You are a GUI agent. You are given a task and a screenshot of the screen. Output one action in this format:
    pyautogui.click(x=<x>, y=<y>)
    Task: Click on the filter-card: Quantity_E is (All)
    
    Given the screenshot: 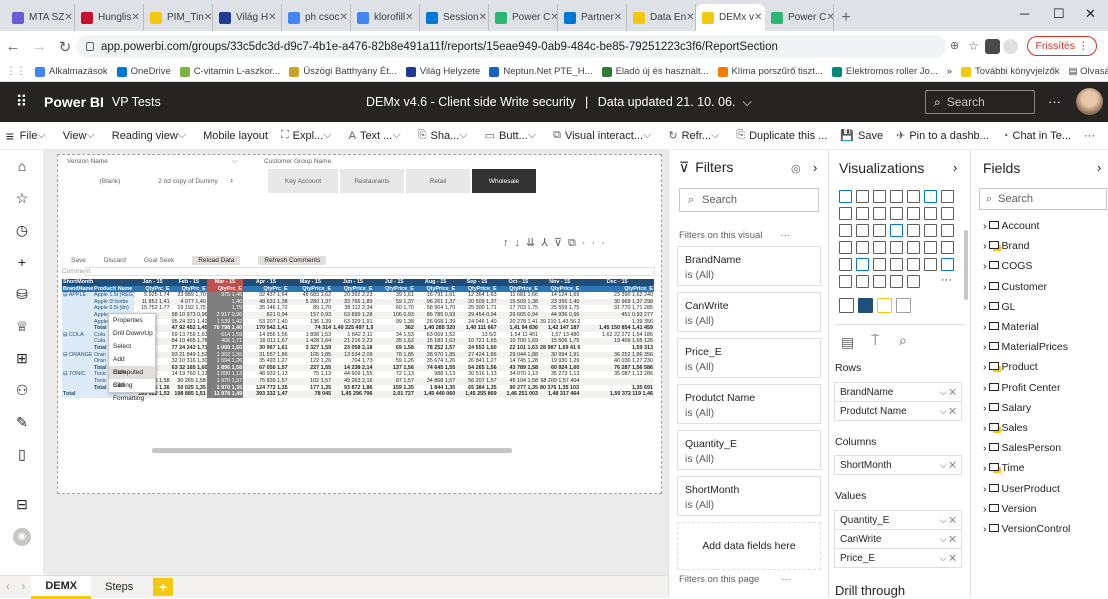 What is the action you would take?
    pyautogui.click(x=749, y=450)
    